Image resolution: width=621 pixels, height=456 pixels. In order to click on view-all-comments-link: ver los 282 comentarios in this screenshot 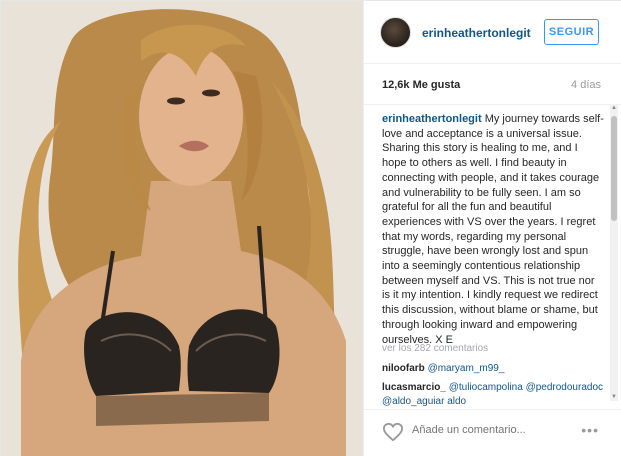, I will do `click(435, 348)`.